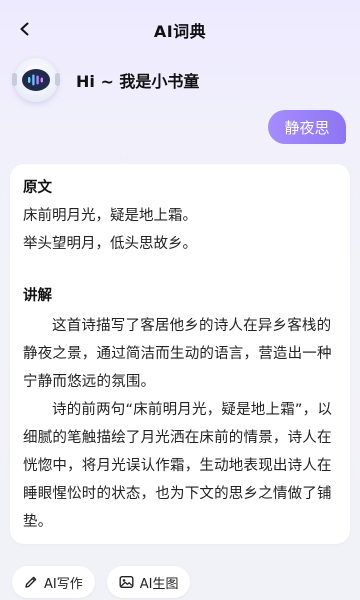 Image resolution: width=360 pixels, height=600 pixels. Describe the element at coordinates (126, 582) in the screenshot. I see `image-generate-icon` at that location.